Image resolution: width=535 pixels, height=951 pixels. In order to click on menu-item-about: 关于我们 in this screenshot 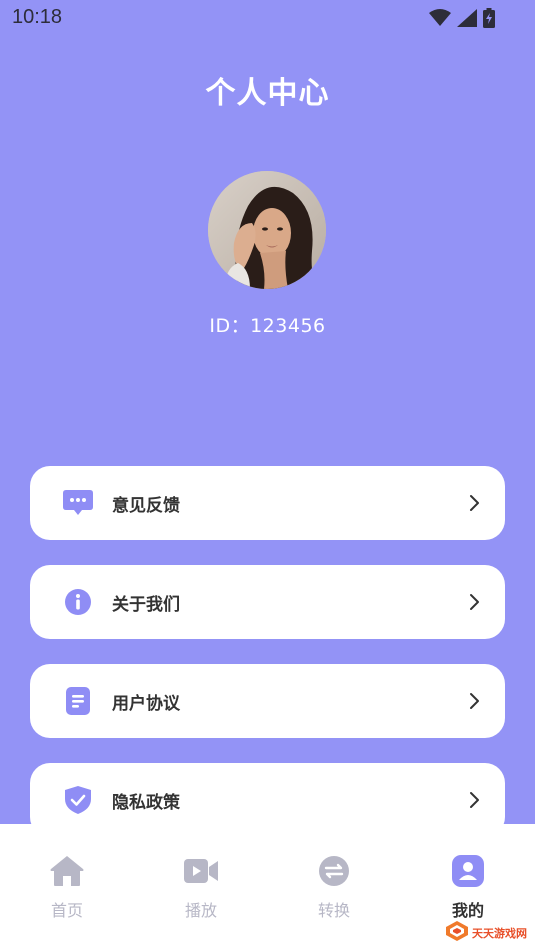, I will do `click(267, 602)`.